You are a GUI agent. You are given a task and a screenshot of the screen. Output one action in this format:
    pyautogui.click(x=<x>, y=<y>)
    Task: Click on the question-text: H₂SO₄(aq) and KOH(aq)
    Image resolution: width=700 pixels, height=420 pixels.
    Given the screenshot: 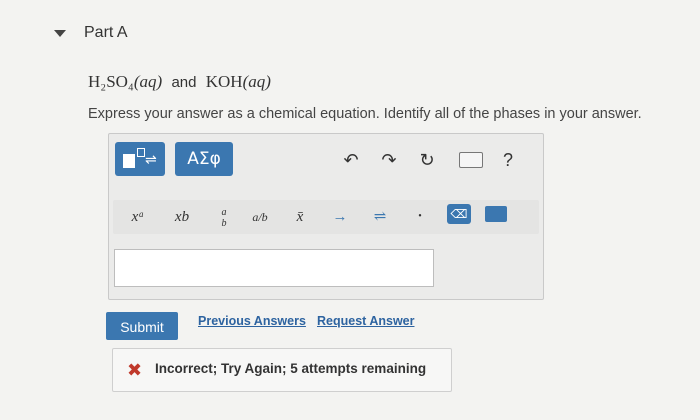 What is the action you would take?
    pyautogui.click(x=179, y=82)
    